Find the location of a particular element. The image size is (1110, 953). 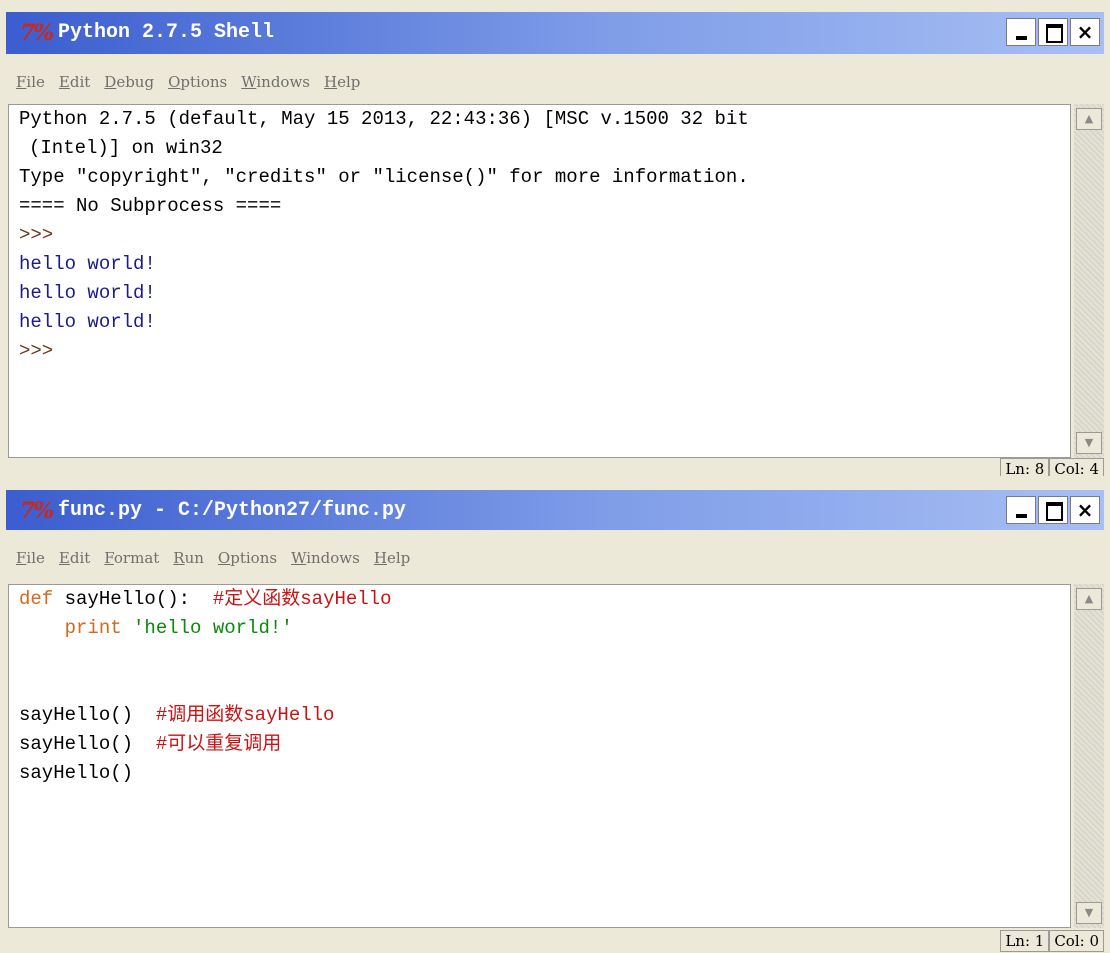

code-line: sayHello() #调用函数sayHello is located at coordinates (539, 715).